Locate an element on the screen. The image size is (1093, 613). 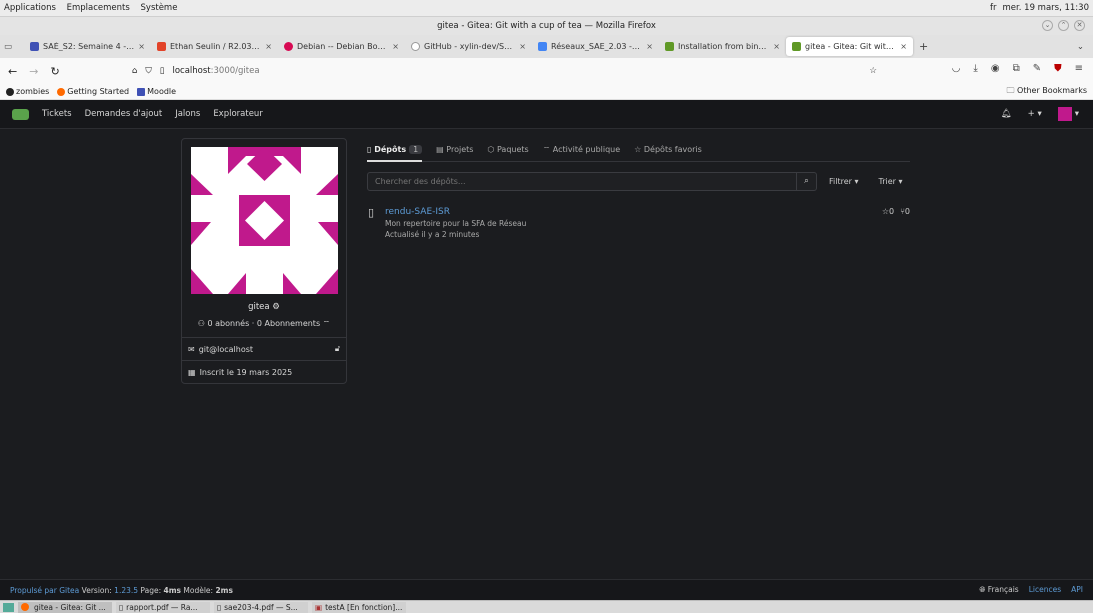
nav-explore: Explorateur is located at coordinates (238, 114).